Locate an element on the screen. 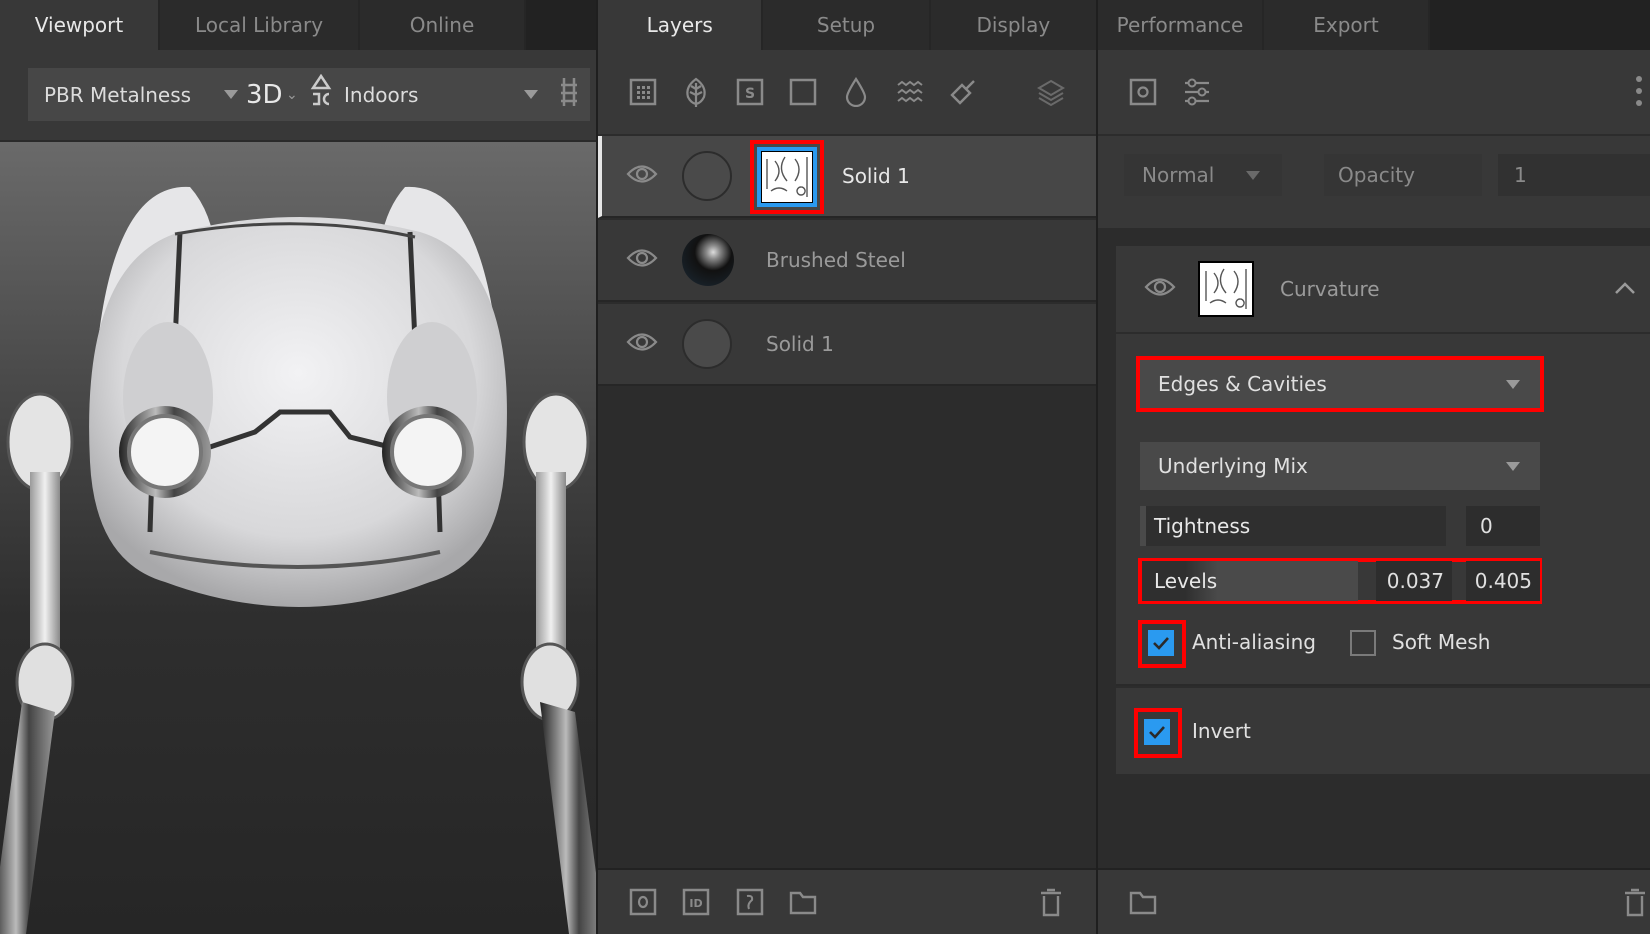 This screenshot has height=934, width=1650. anti-aliasing-label: Anti-aliasing is located at coordinates (1254, 642).